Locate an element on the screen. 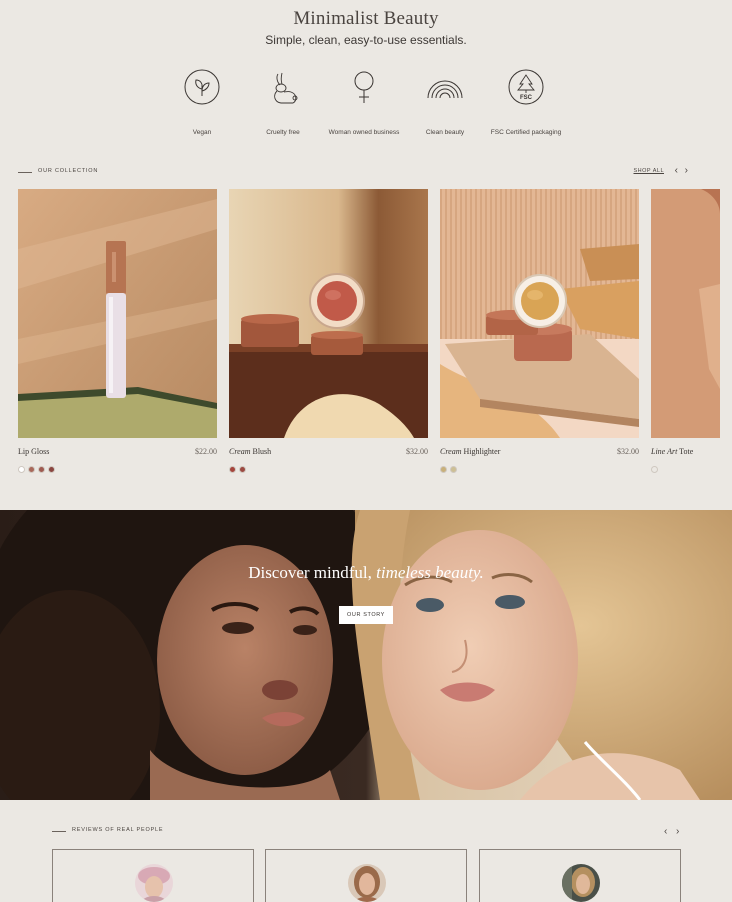 This screenshot has width=732, height=902. rainbow-icon is located at coordinates (445, 89).